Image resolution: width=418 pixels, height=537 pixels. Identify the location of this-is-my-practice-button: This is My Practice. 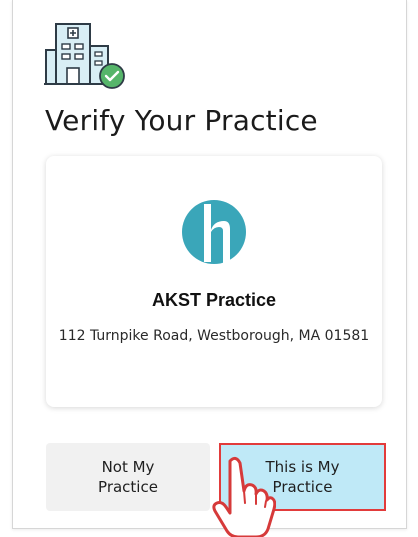
(302, 477).